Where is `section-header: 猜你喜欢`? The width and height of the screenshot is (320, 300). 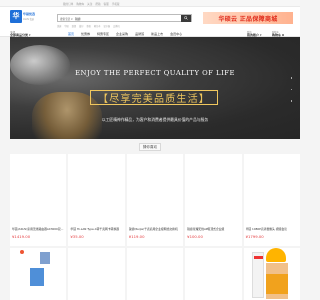 section-header: 猜你喜欢 is located at coordinates (150, 147).